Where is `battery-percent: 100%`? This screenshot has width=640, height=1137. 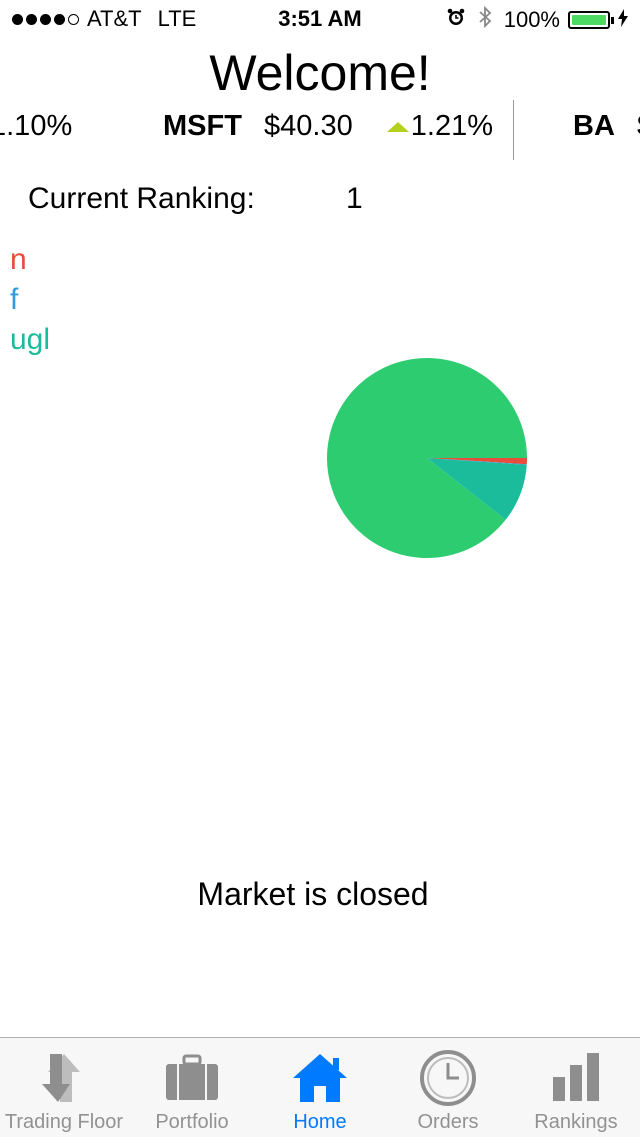 battery-percent: 100% is located at coordinates (531, 19).